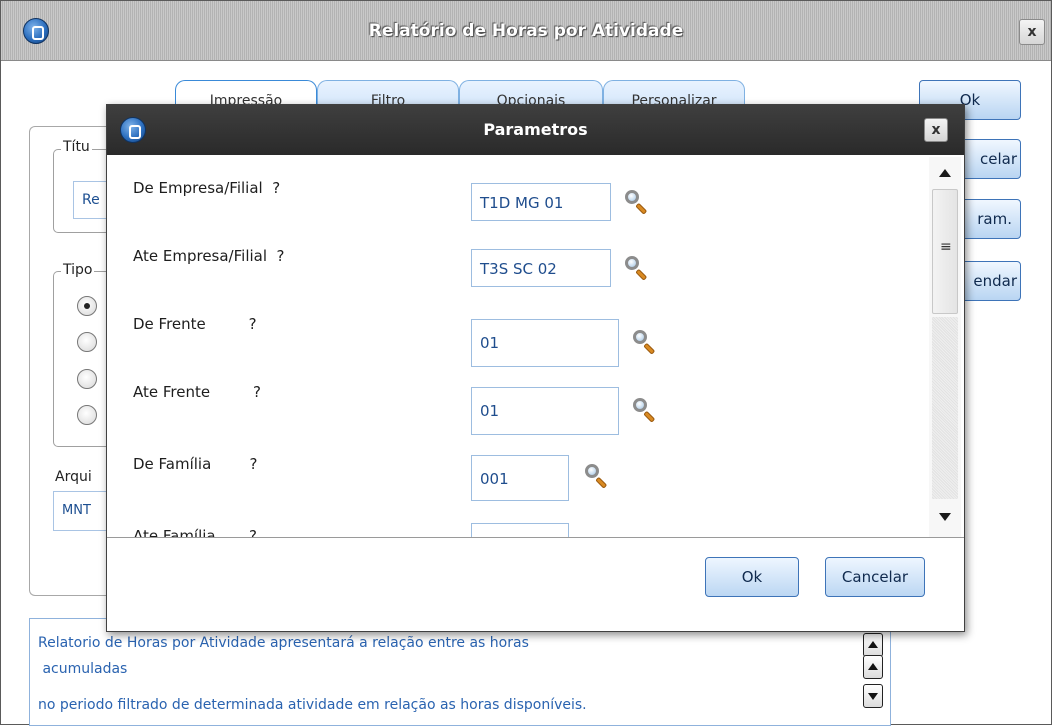 This screenshot has width=1052, height=726. Describe the element at coordinates (541, 268) in the screenshot. I see `param-input-ate-empresa-filial: T3S SC 02` at that location.